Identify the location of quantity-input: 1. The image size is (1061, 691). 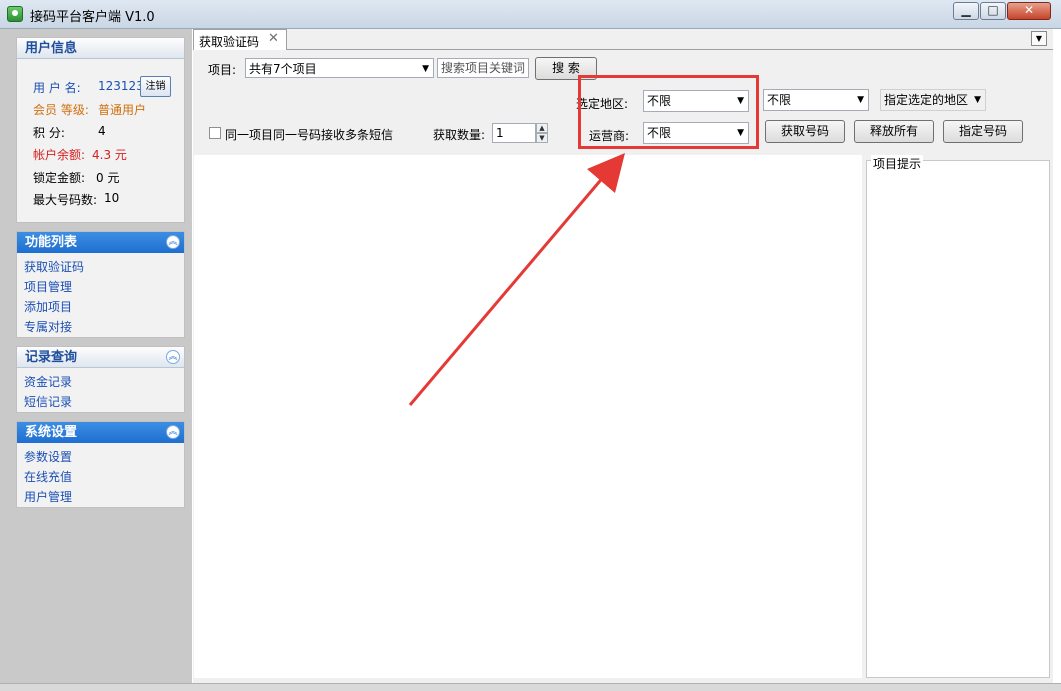
(514, 133).